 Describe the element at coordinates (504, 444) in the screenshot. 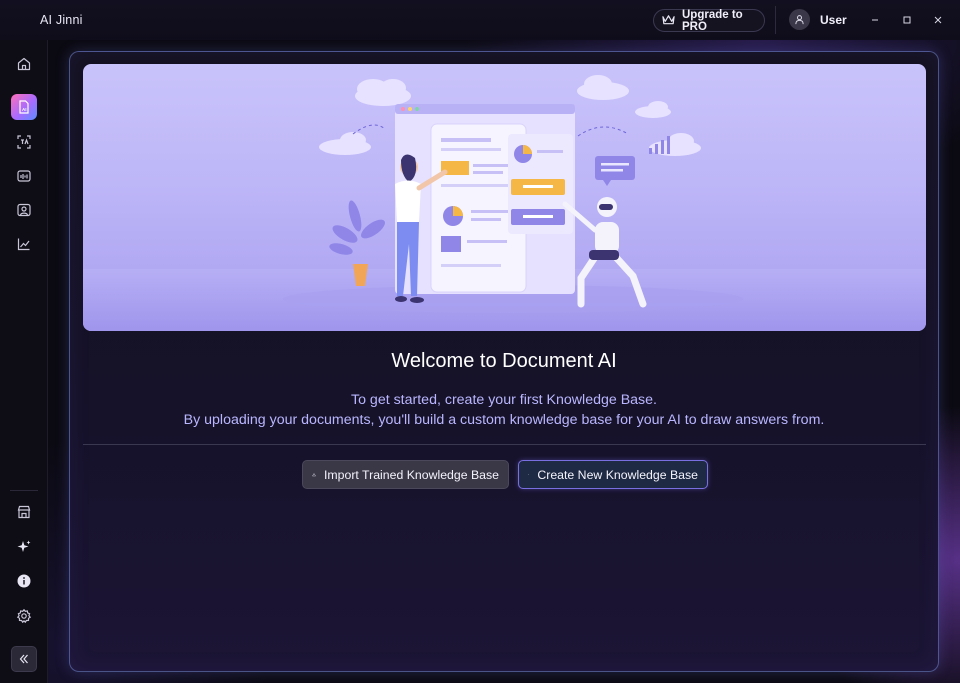

I see `content-divider` at that location.